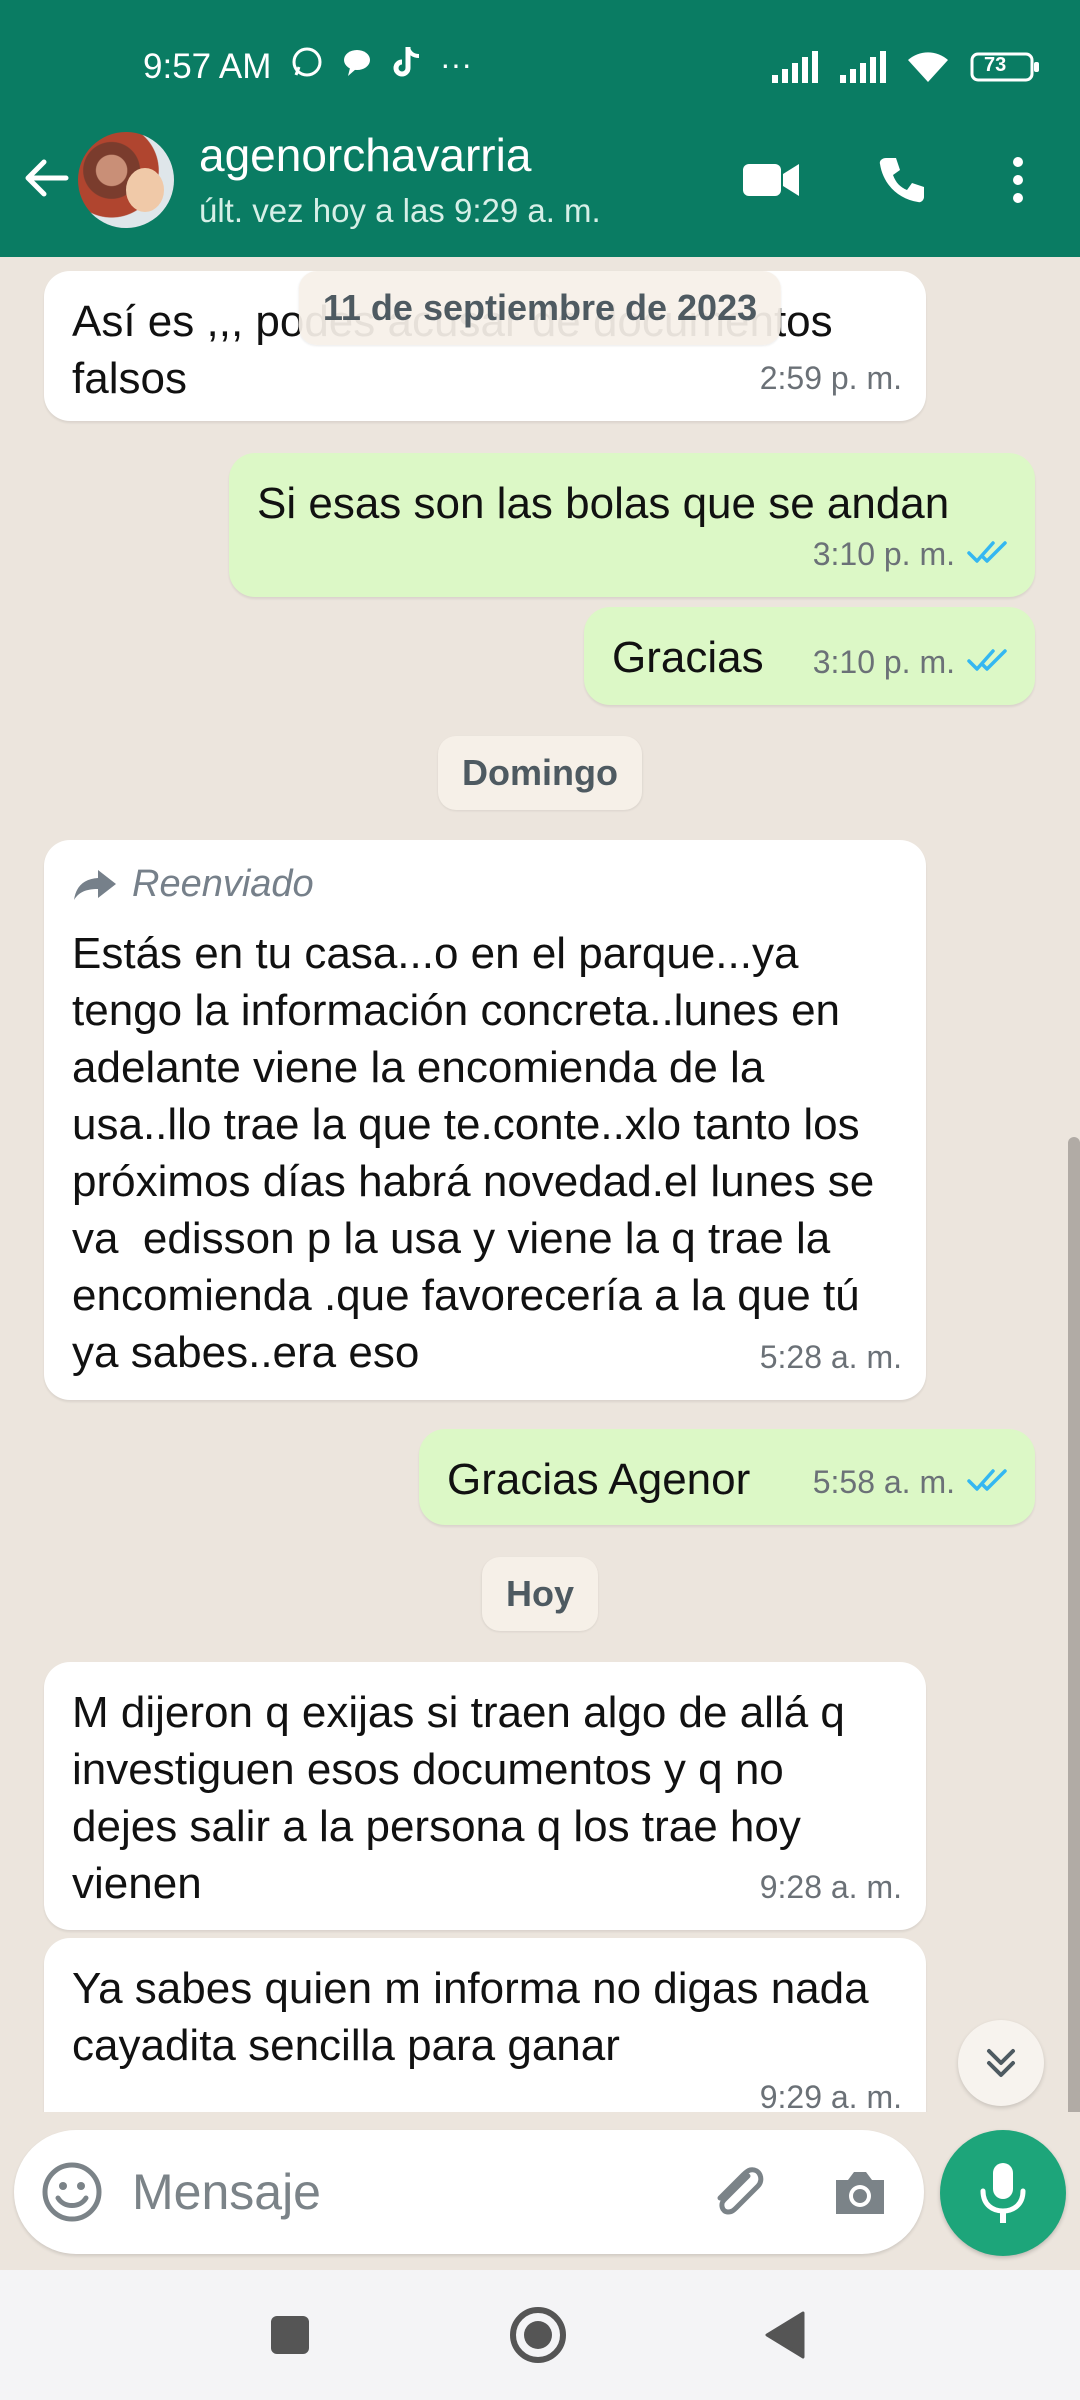  I want to click on message-time: 9:28 a. m., so click(830, 1887).